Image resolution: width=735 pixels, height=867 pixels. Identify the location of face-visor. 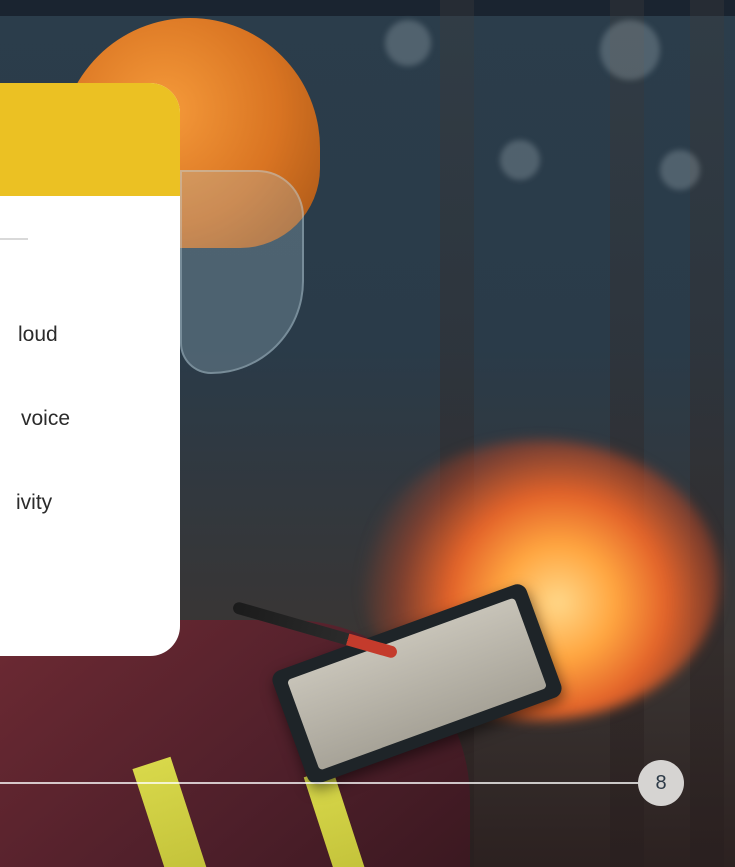
(242, 272).